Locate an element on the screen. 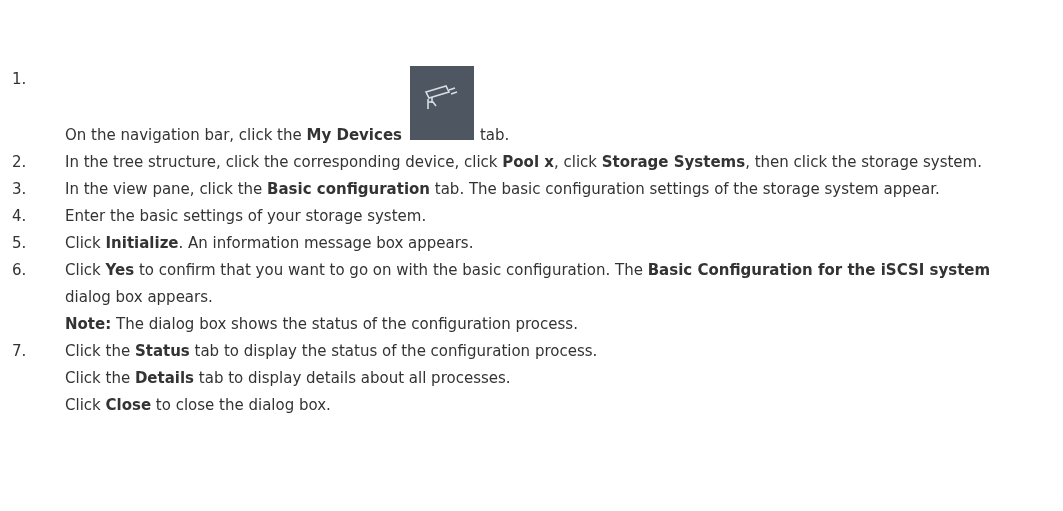 The height and width of the screenshot is (511, 1063). step-number: 7. is located at coordinates (20, 351).